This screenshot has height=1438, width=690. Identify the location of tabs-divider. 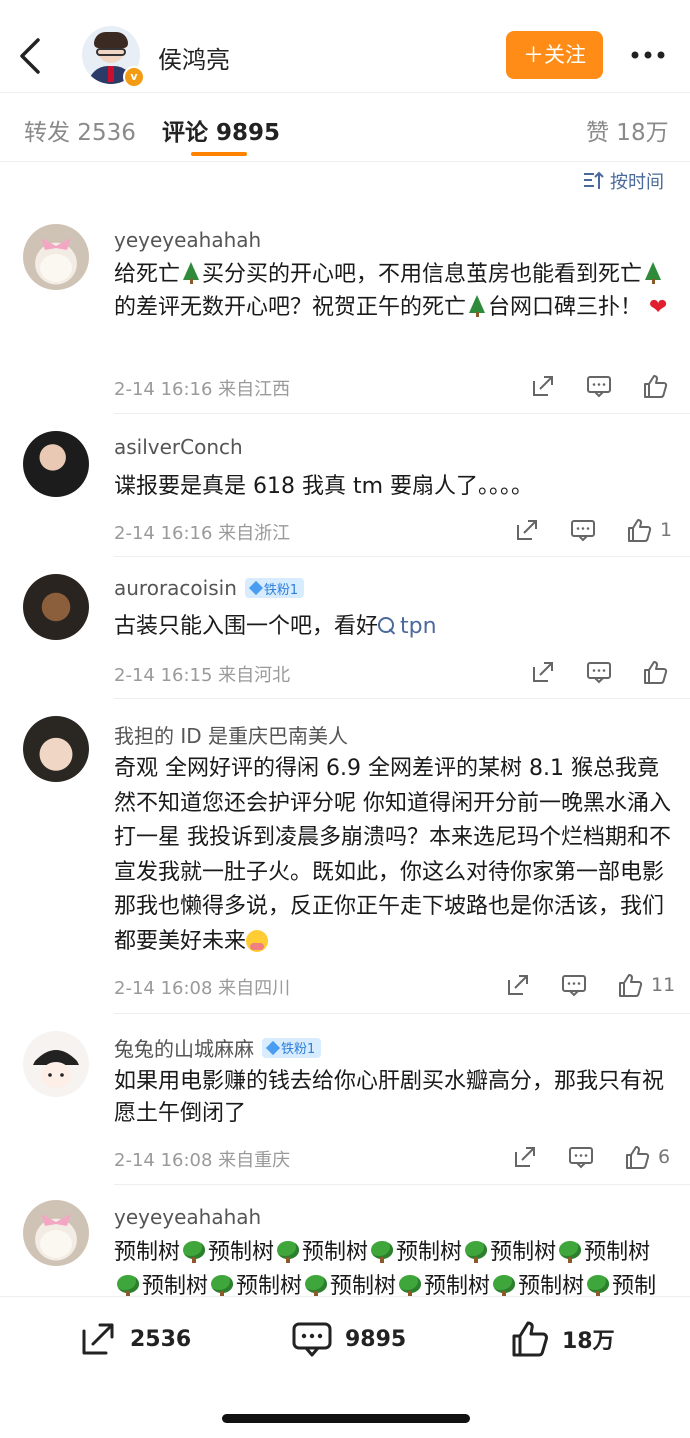
(345, 161).